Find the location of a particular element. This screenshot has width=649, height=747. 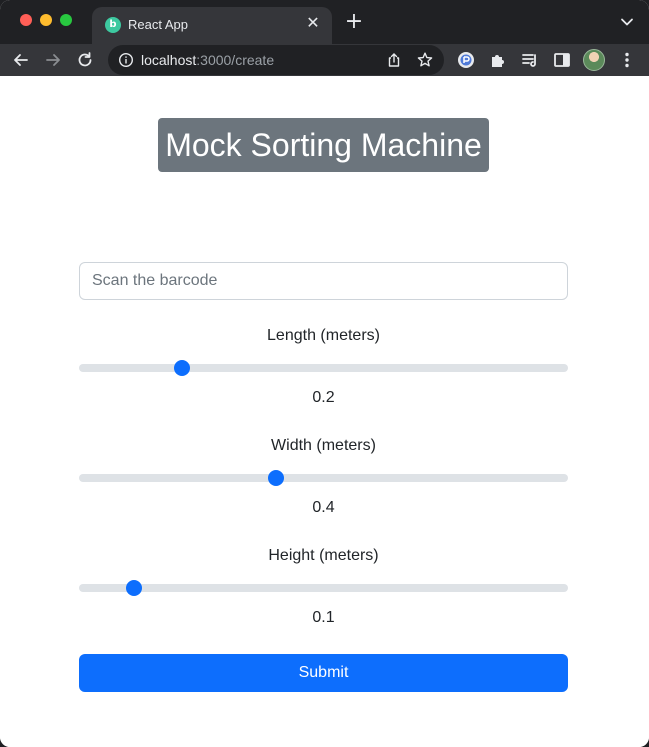

height-slider-thumb is located at coordinates (134, 588).